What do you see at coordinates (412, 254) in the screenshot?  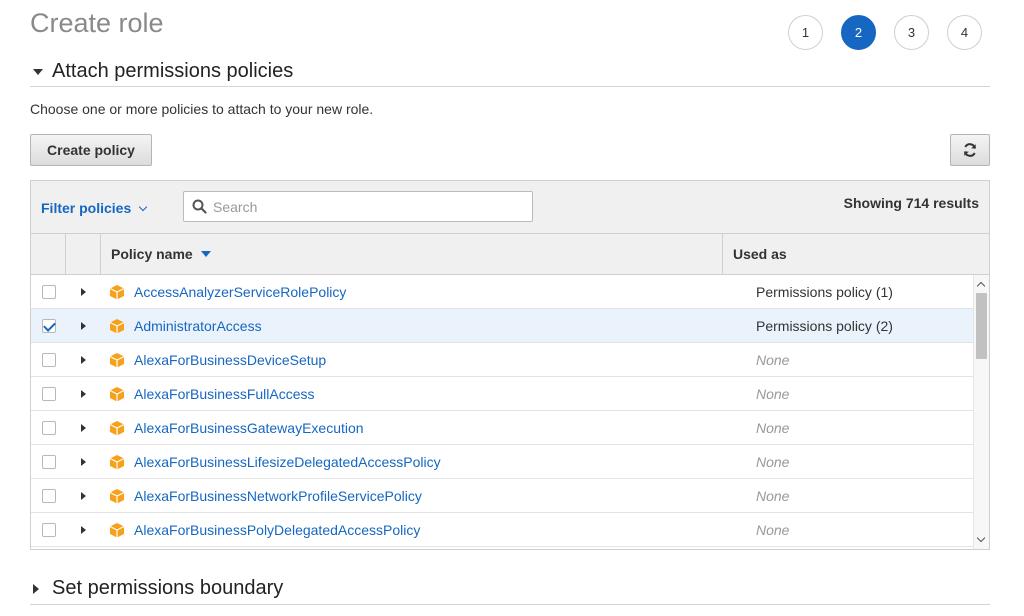 I see `header-policy-name: Policy name` at bounding box center [412, 254].